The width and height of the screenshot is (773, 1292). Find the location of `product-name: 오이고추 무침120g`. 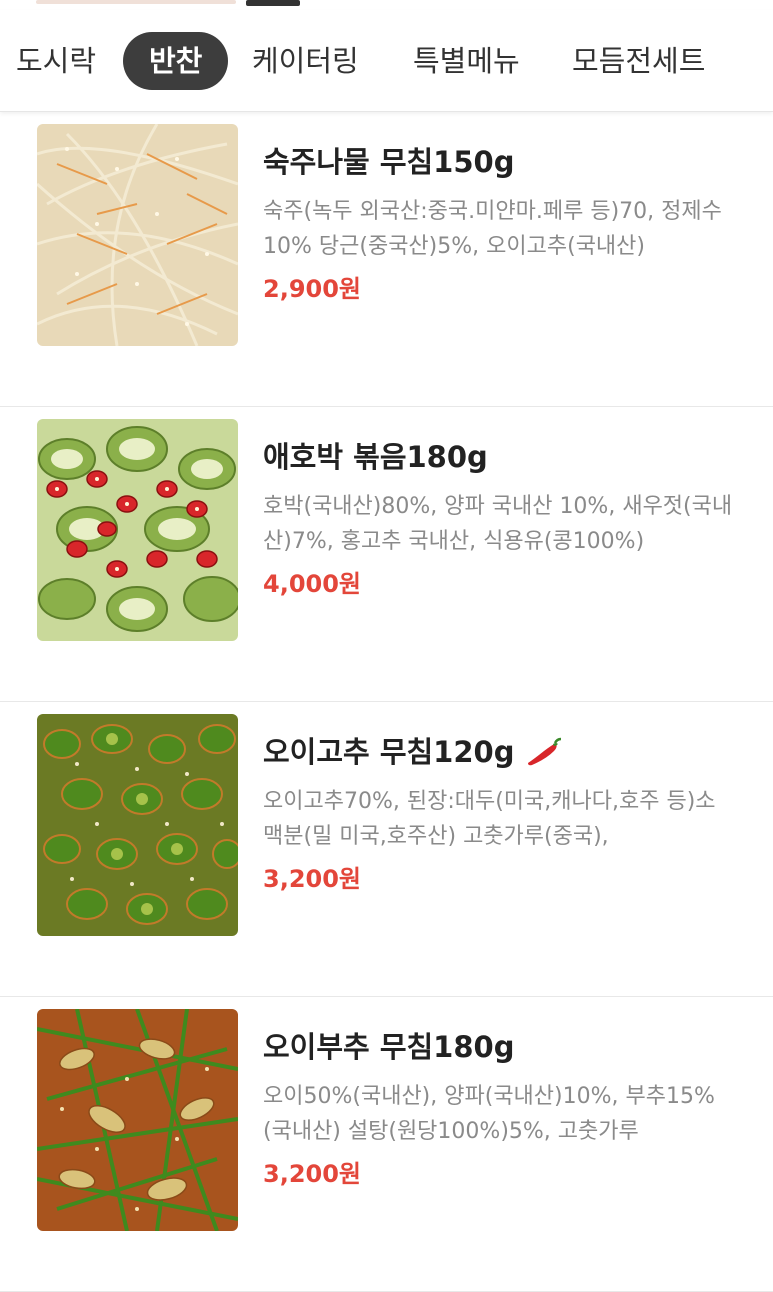

product-name: 오이고추 무침120g is located at coordinates (503, 752).